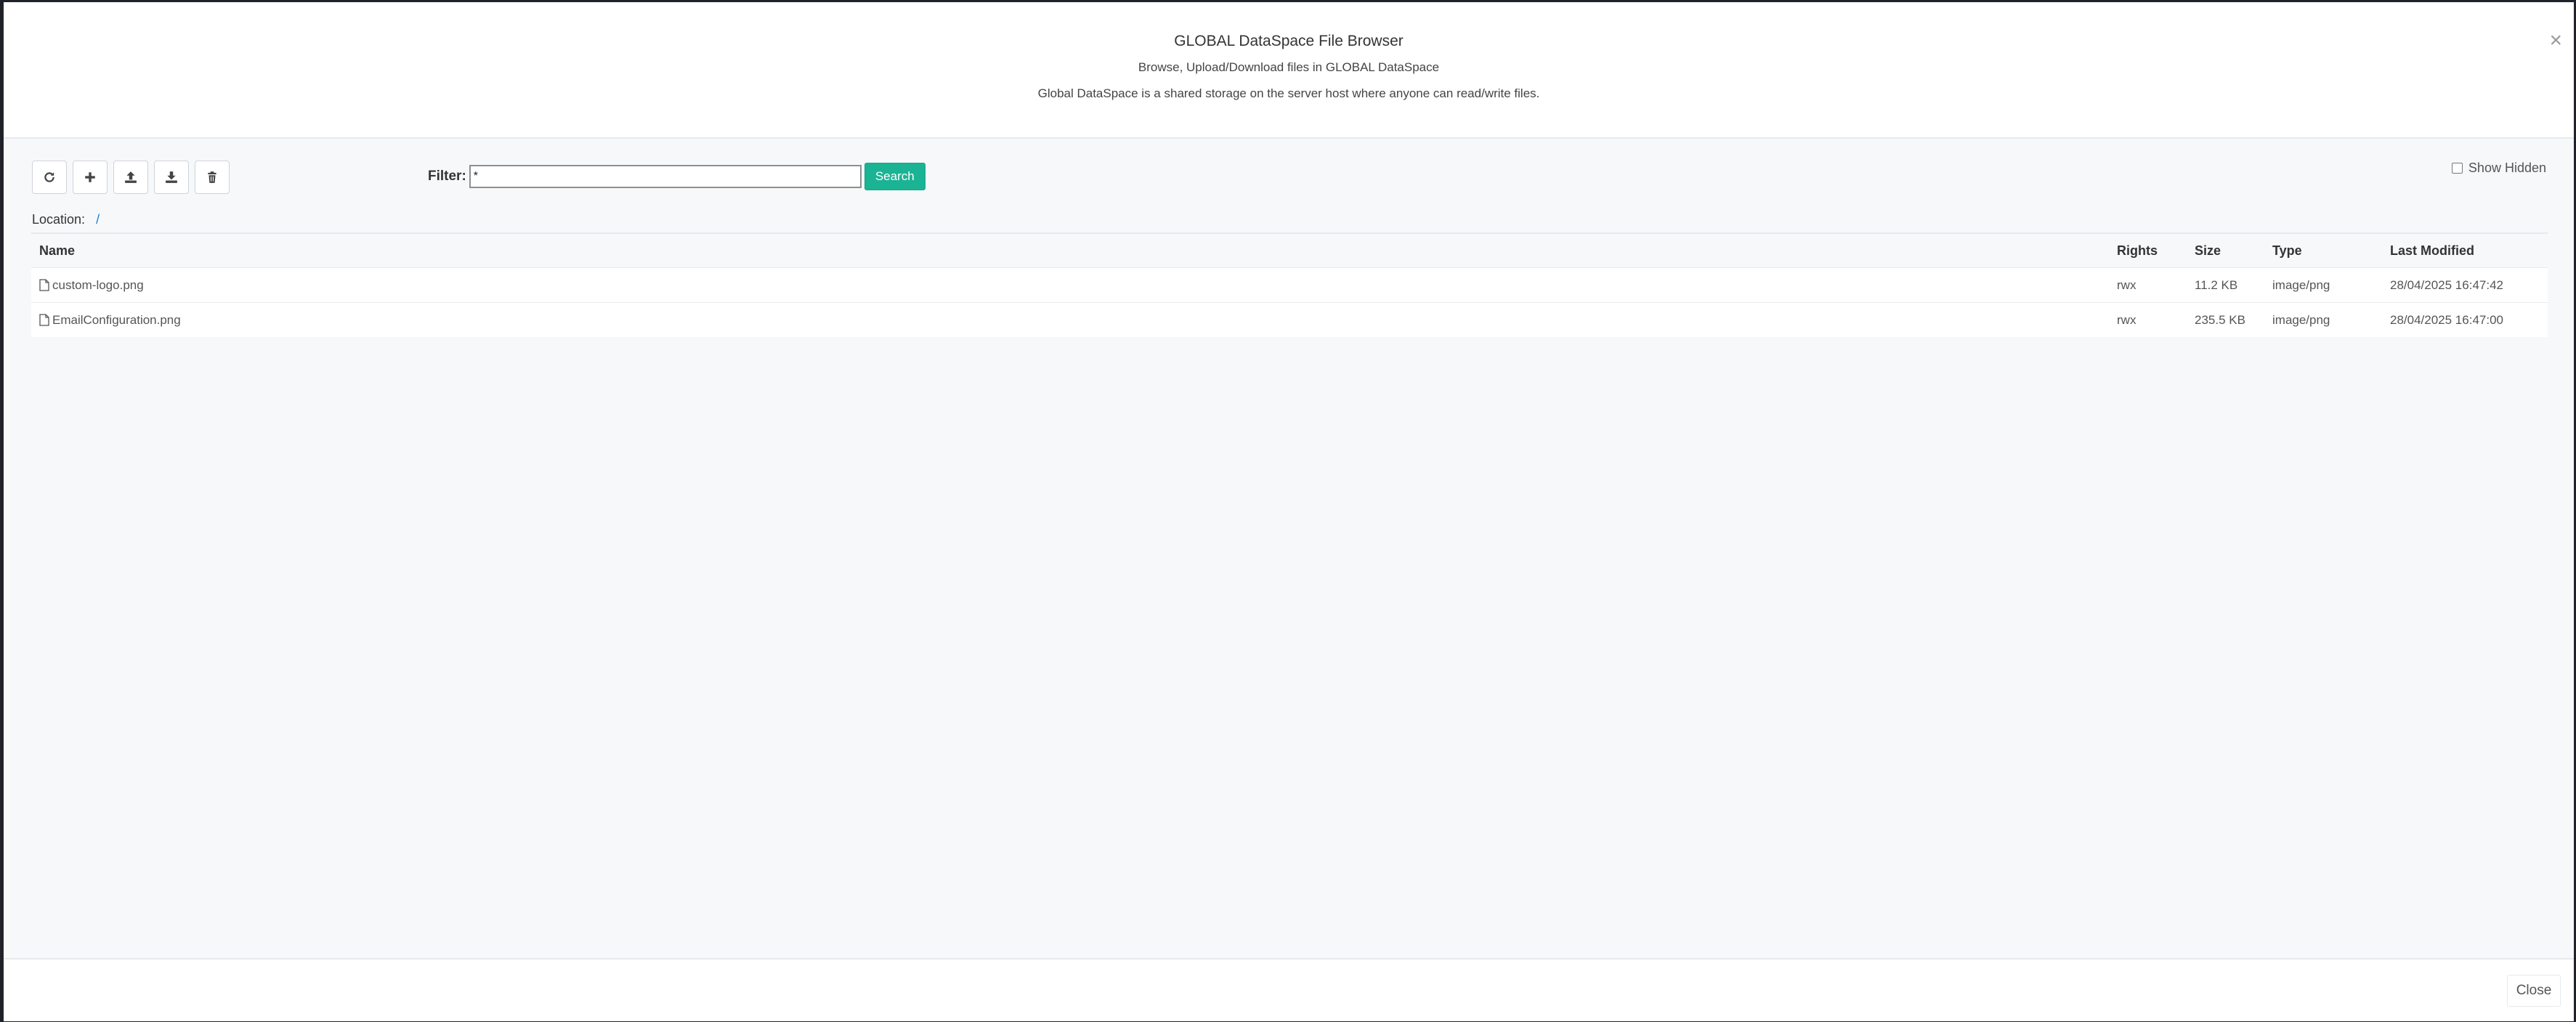 The image size is (2576, 1022). I want to click on file-modified: 28/04/2025 16:47:42, so click(2446, 284).